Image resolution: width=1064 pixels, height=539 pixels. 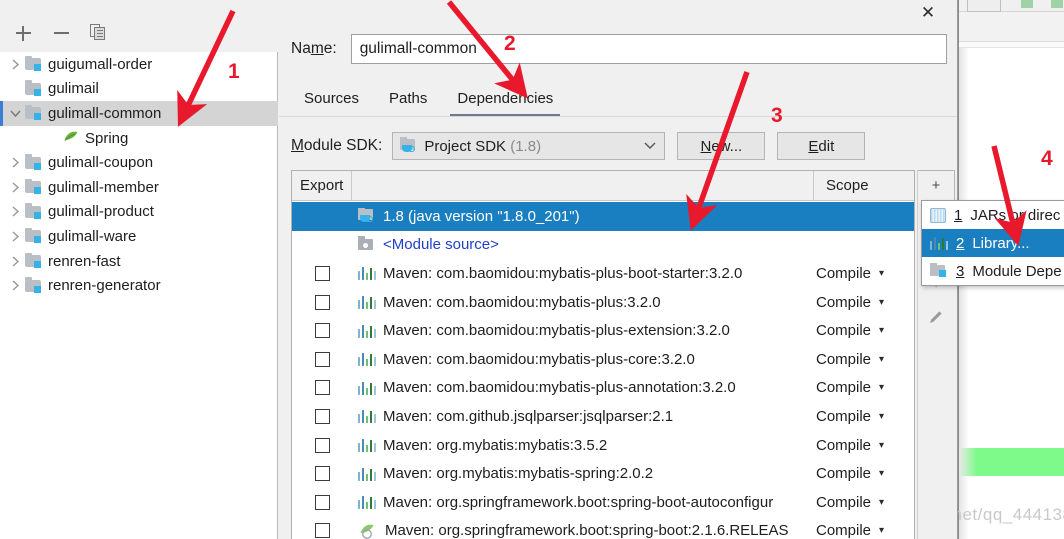 I want to click on menu-item-3: 3 Module Depe, so click(x=993, y=271).